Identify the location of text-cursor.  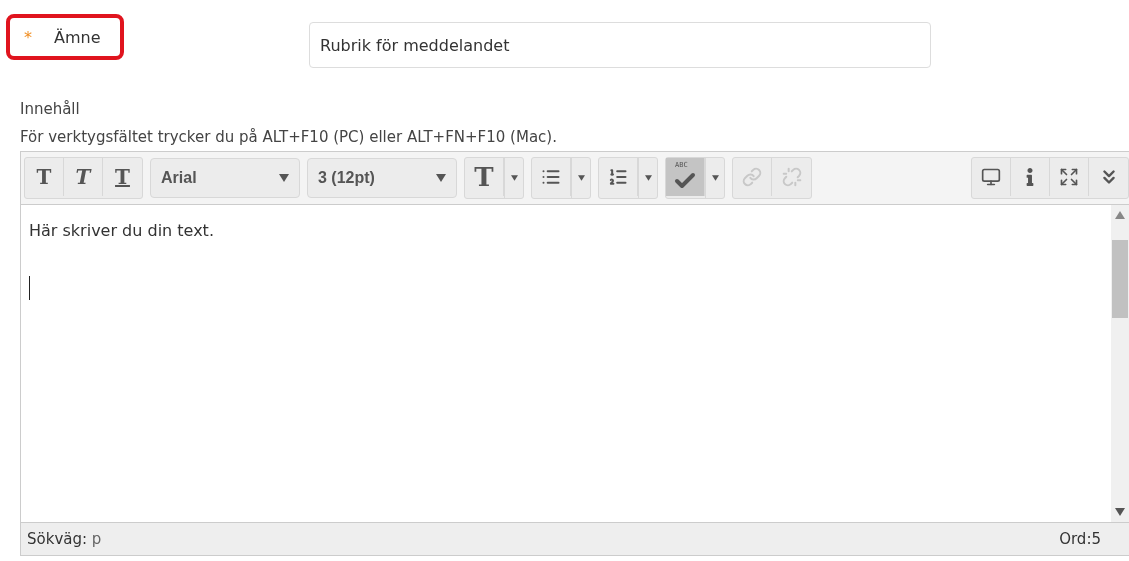
(29, 288).